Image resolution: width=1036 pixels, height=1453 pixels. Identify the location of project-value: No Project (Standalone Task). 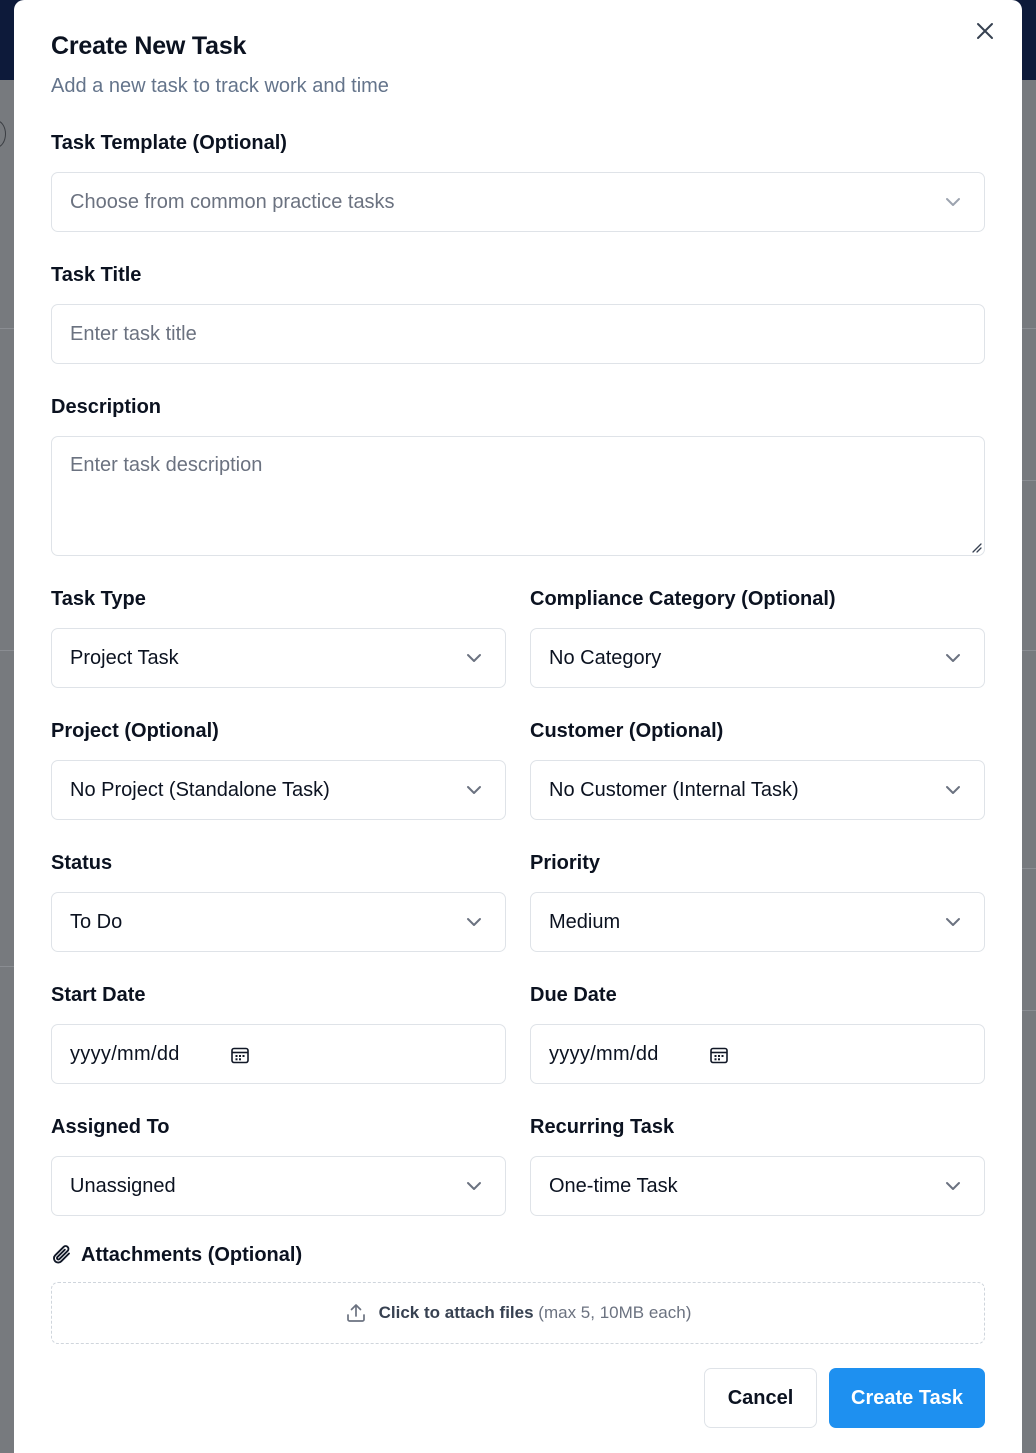
(200, 789).